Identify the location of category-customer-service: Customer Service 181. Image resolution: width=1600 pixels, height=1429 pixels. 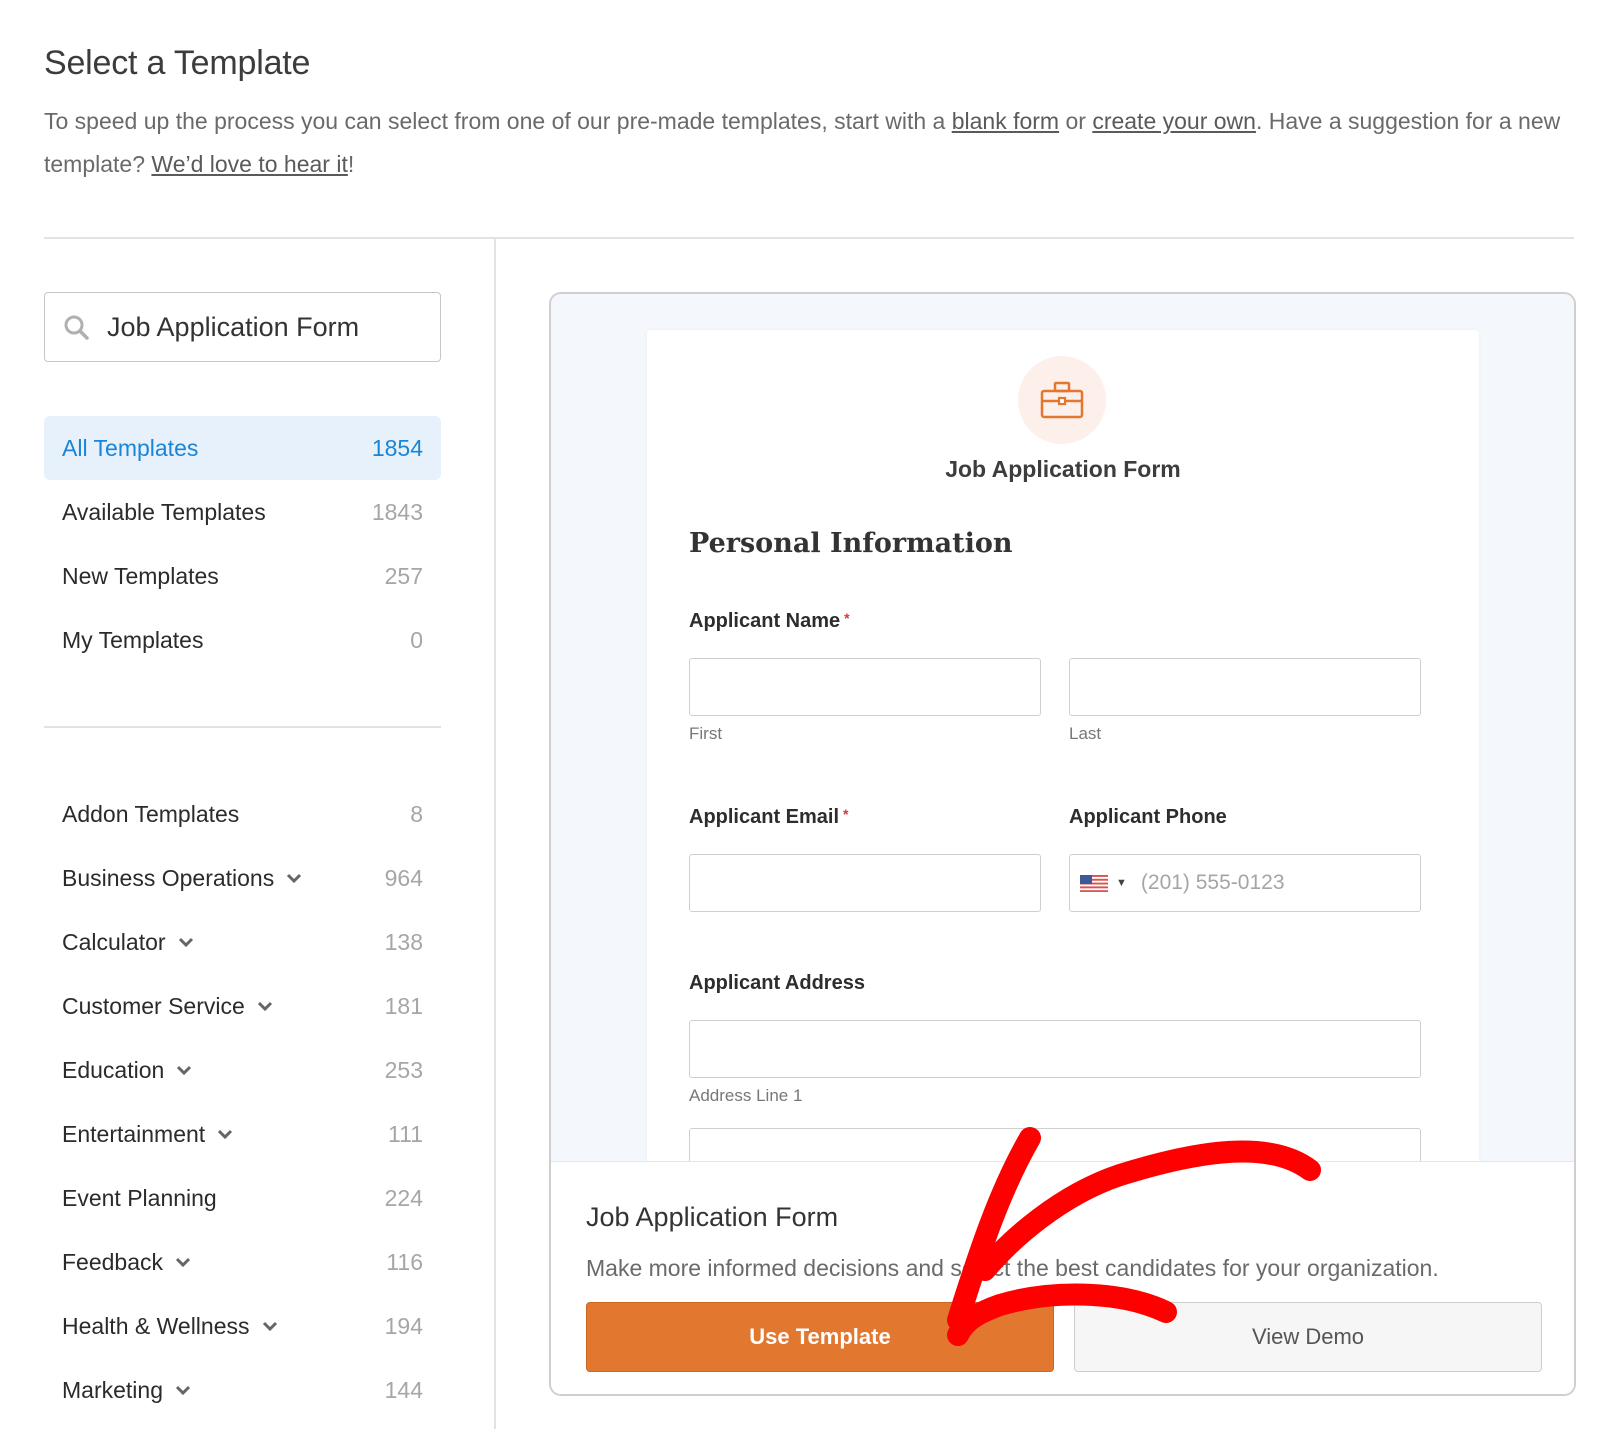
(242, 1006).